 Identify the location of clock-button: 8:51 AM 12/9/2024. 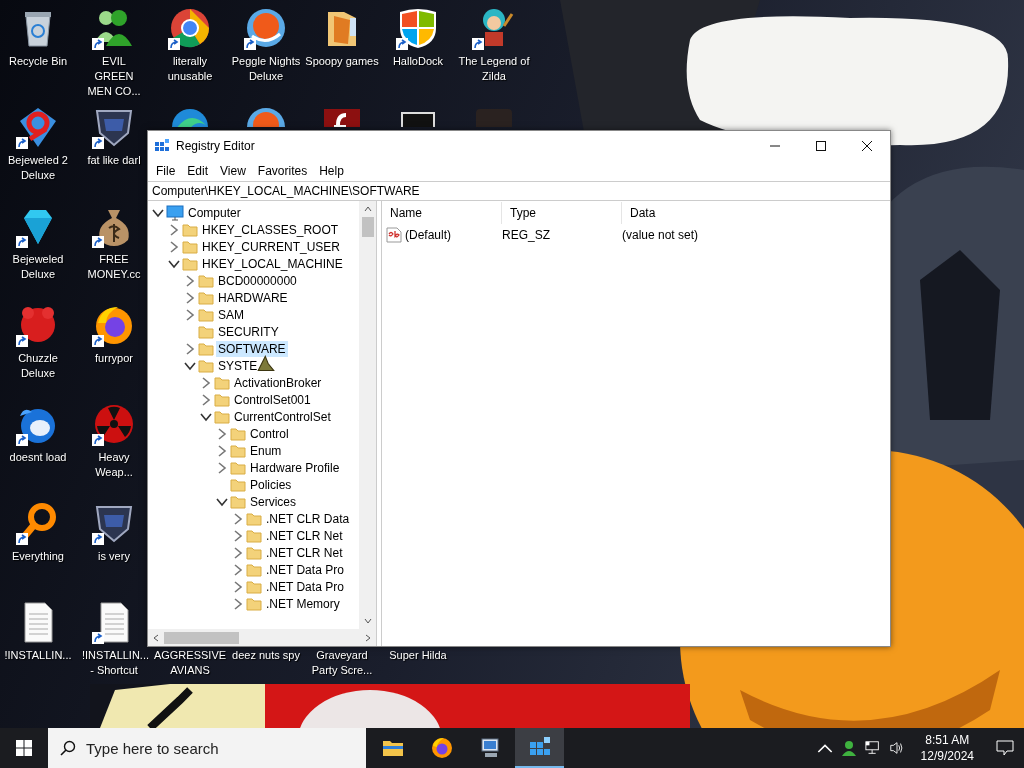
(947, 748).